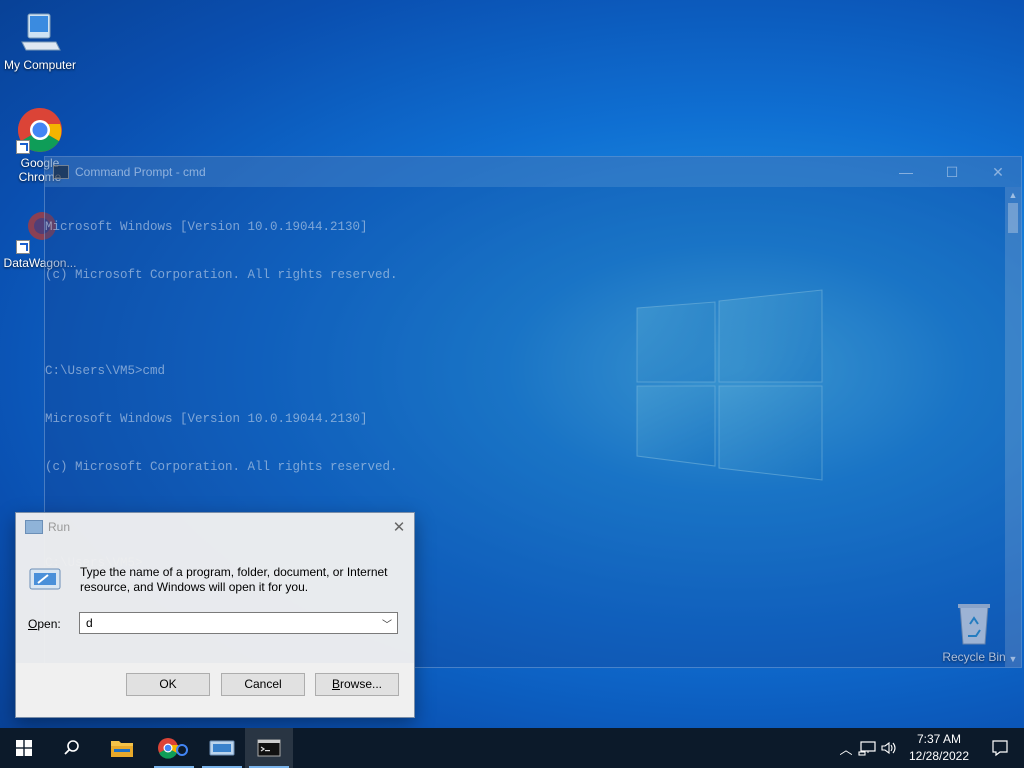 The height and width of the screenshot is (768, 1024). Describe the element at coordinates (40, 32) in the screenshot. I see `computer-icon` at that location.